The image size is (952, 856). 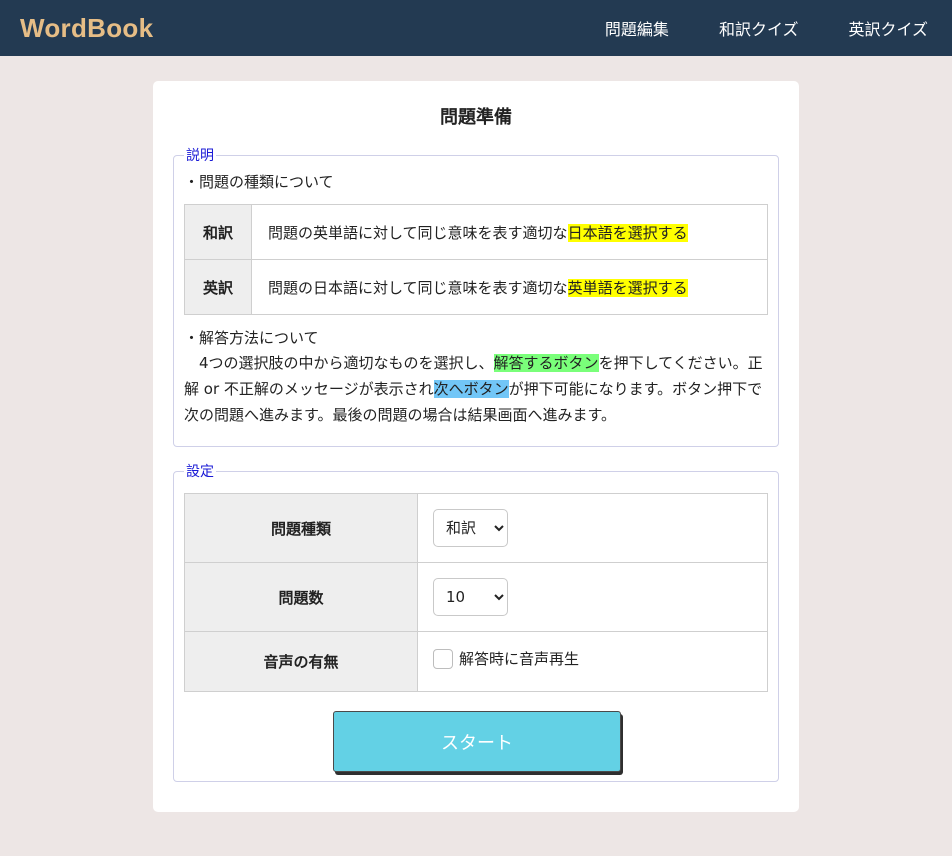 I want to click on table-row: 問題種類 和訳, so click(x=476, y=528).